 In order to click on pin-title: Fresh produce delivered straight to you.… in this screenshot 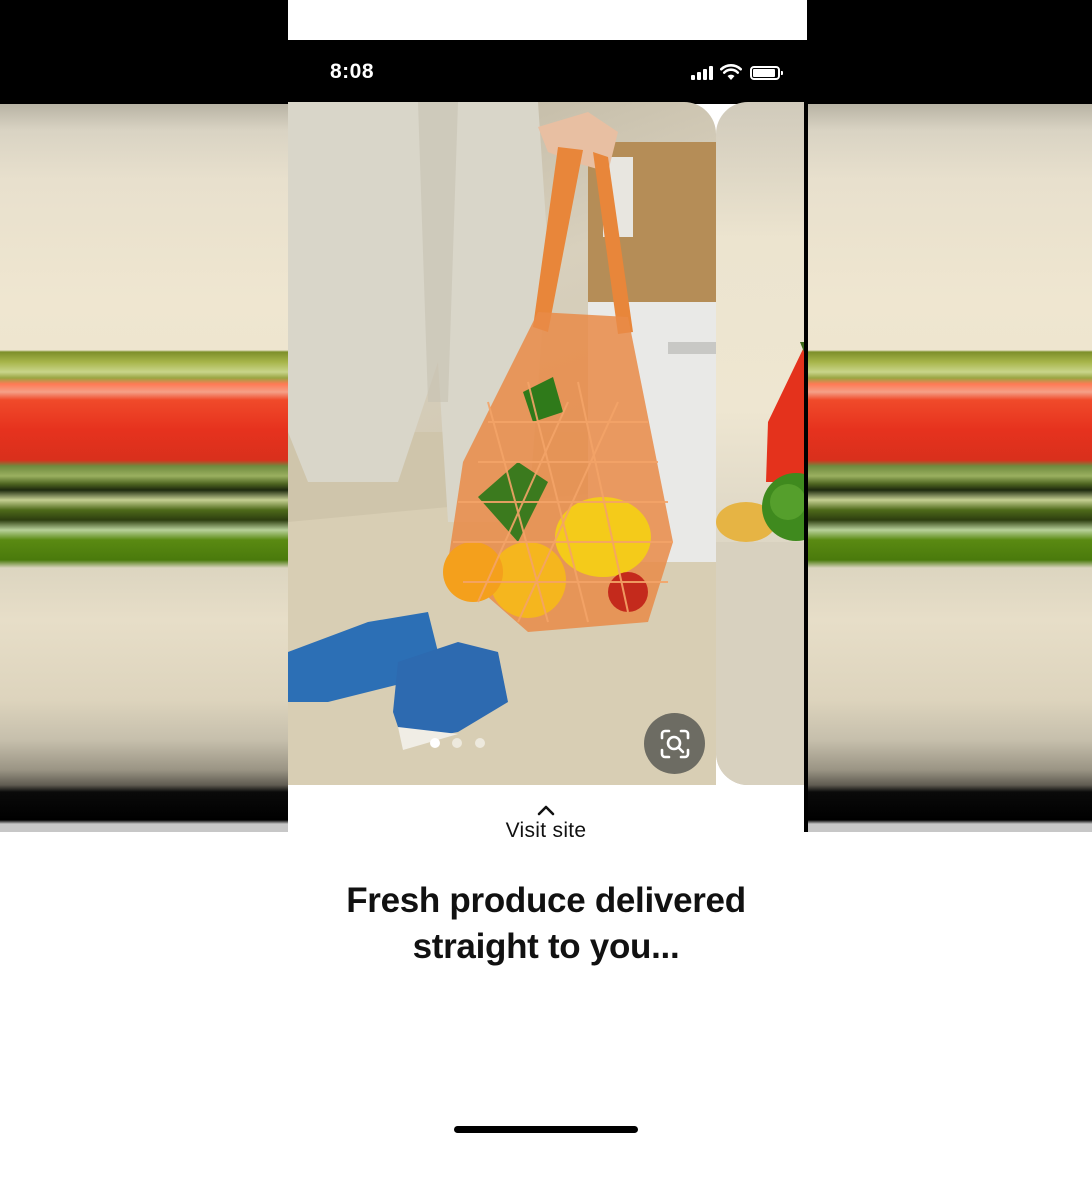, I will do `click(546, 924)`.